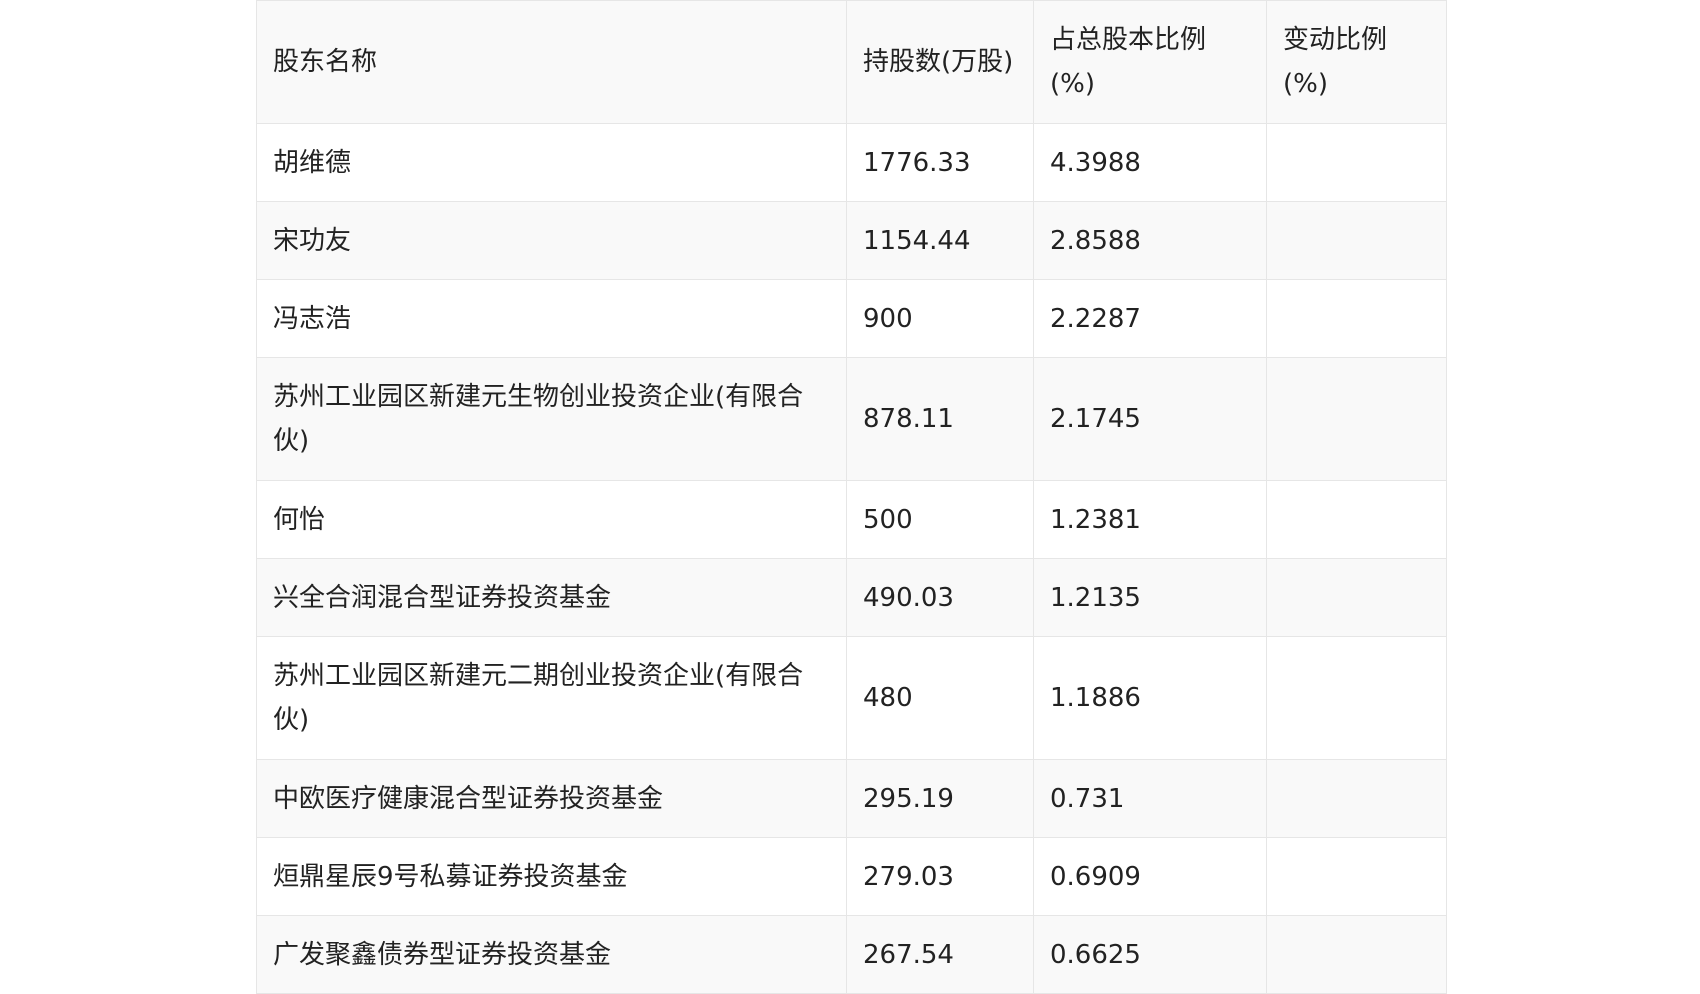  Describe the element at coordinates (551, 698) in the screenshot. I see `cell-shareholder-name: 苏州工业园区新建元二期创业投资企业(有限合伙)` at that location.